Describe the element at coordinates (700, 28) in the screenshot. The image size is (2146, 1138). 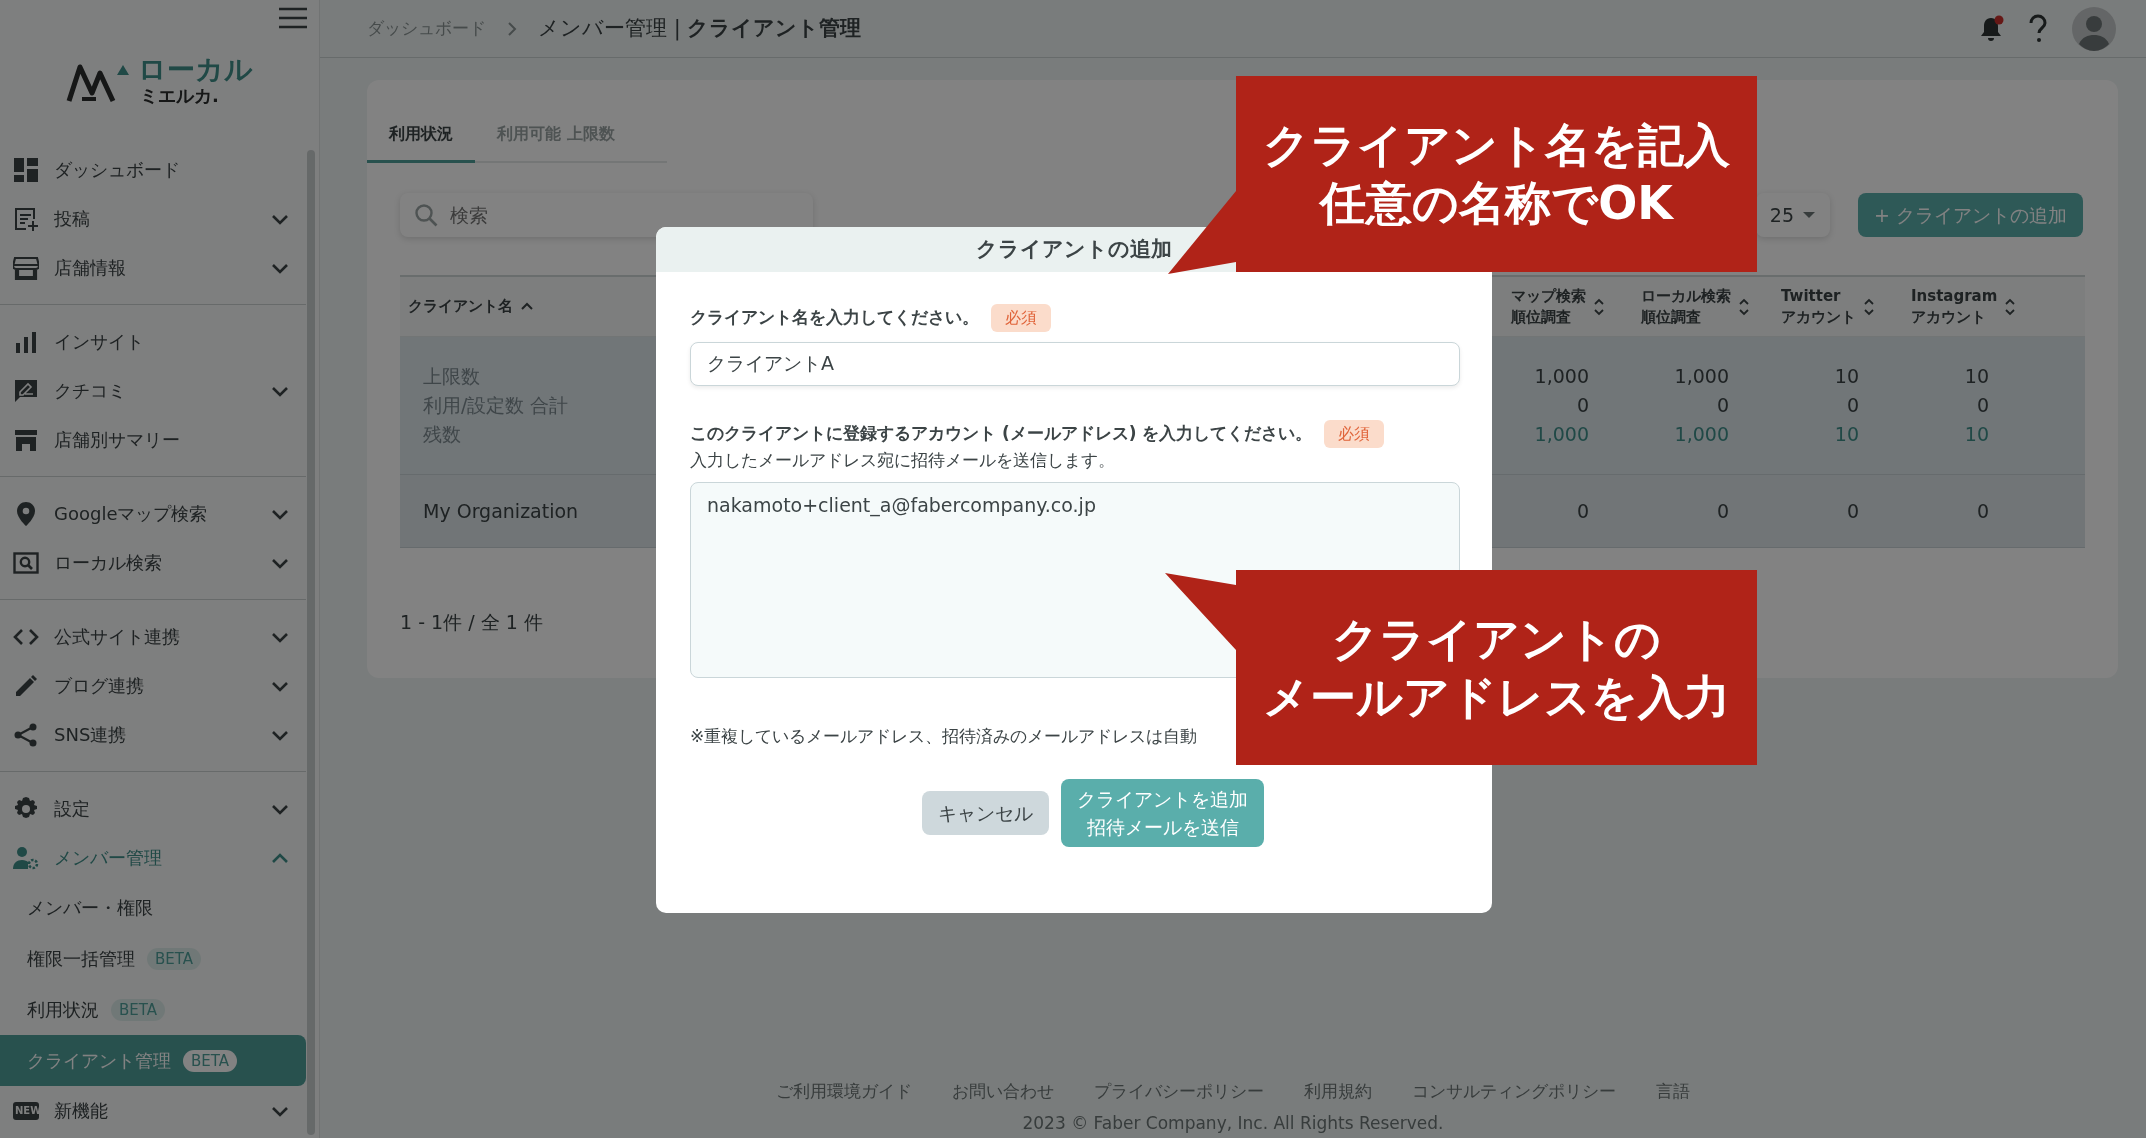
I see `page-title: メンバー管理 | クライアント管理` at that location.